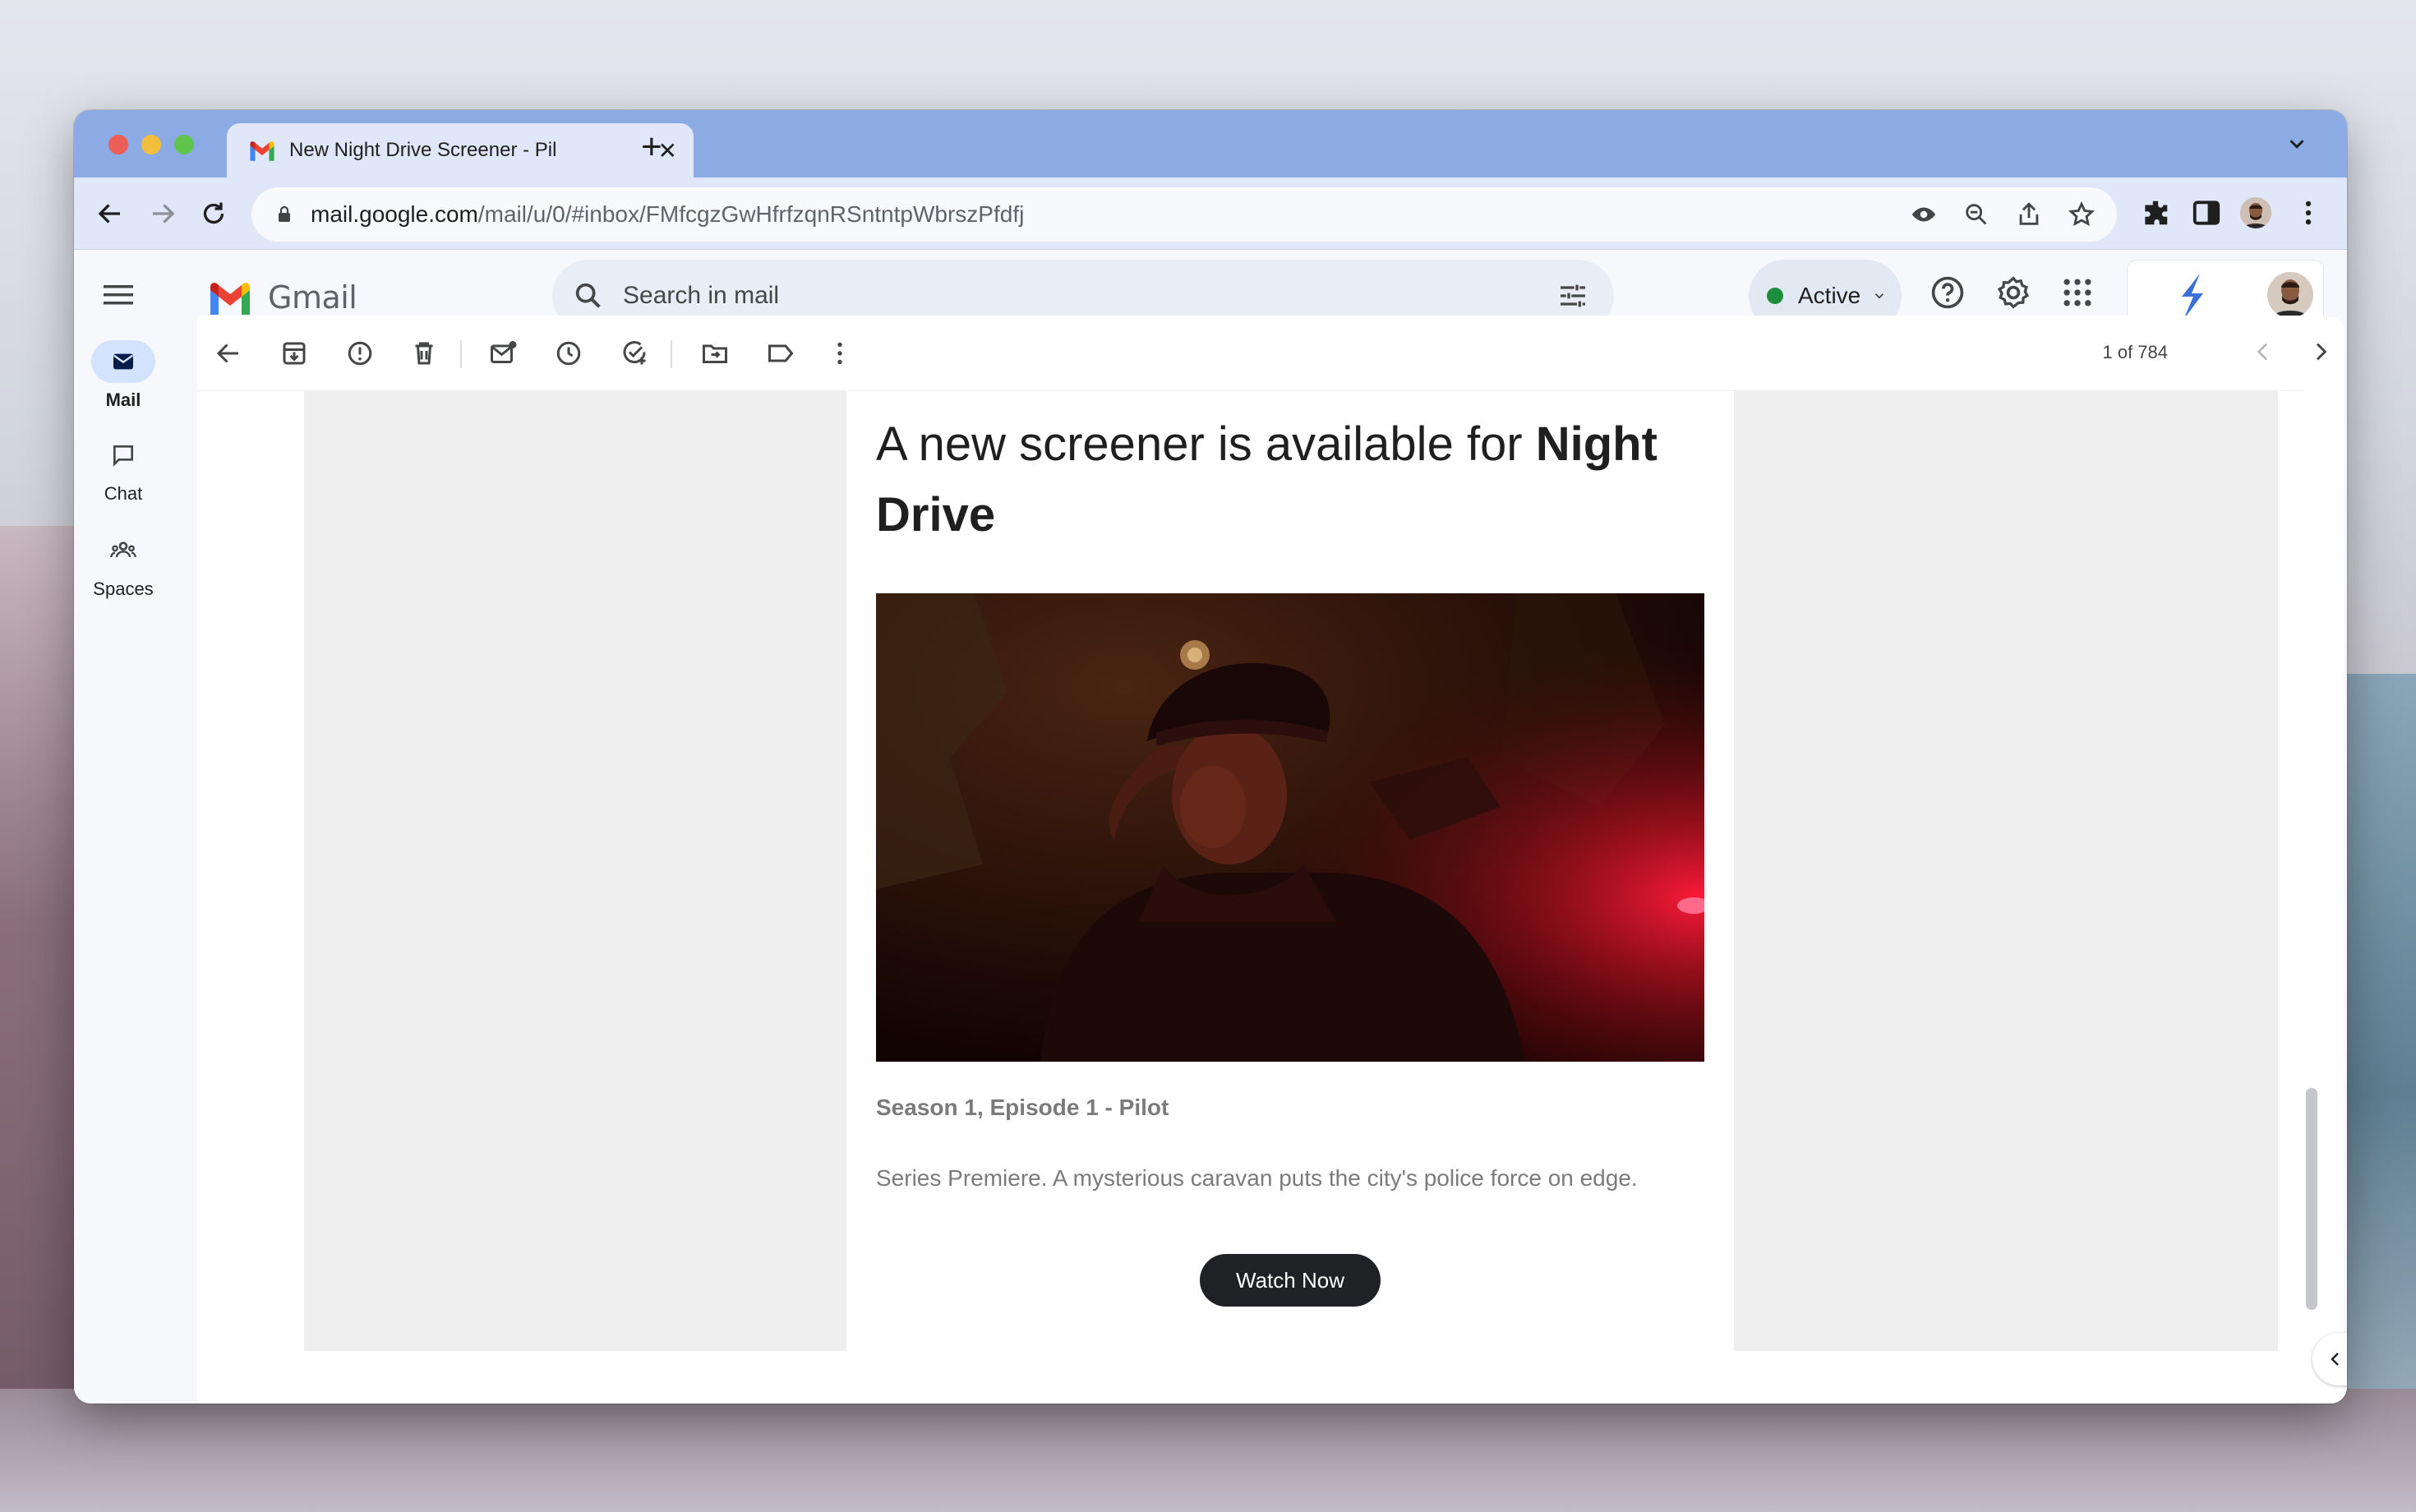 The image size is (2416, 1512). I want to click on side-panel-icon, so click(2206, 212).